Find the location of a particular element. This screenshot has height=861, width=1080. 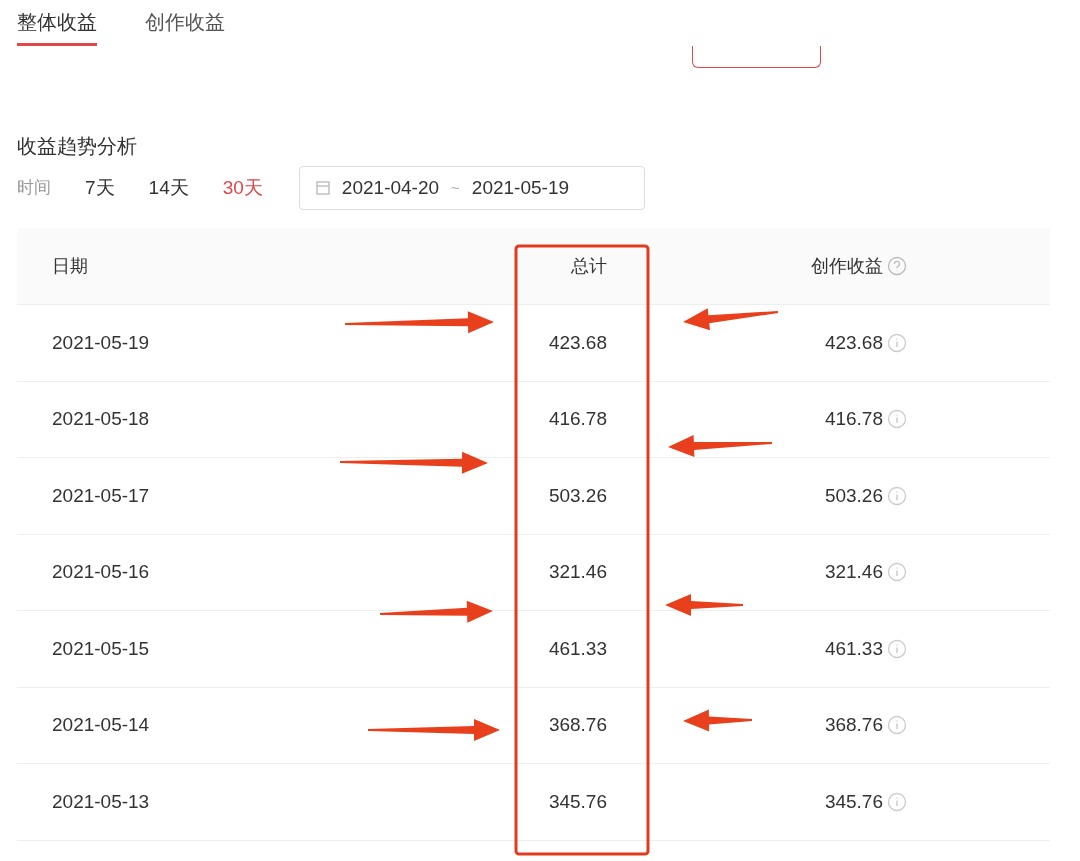

earnings-cell-text: 321.46 is located at coordinates (853, 572).